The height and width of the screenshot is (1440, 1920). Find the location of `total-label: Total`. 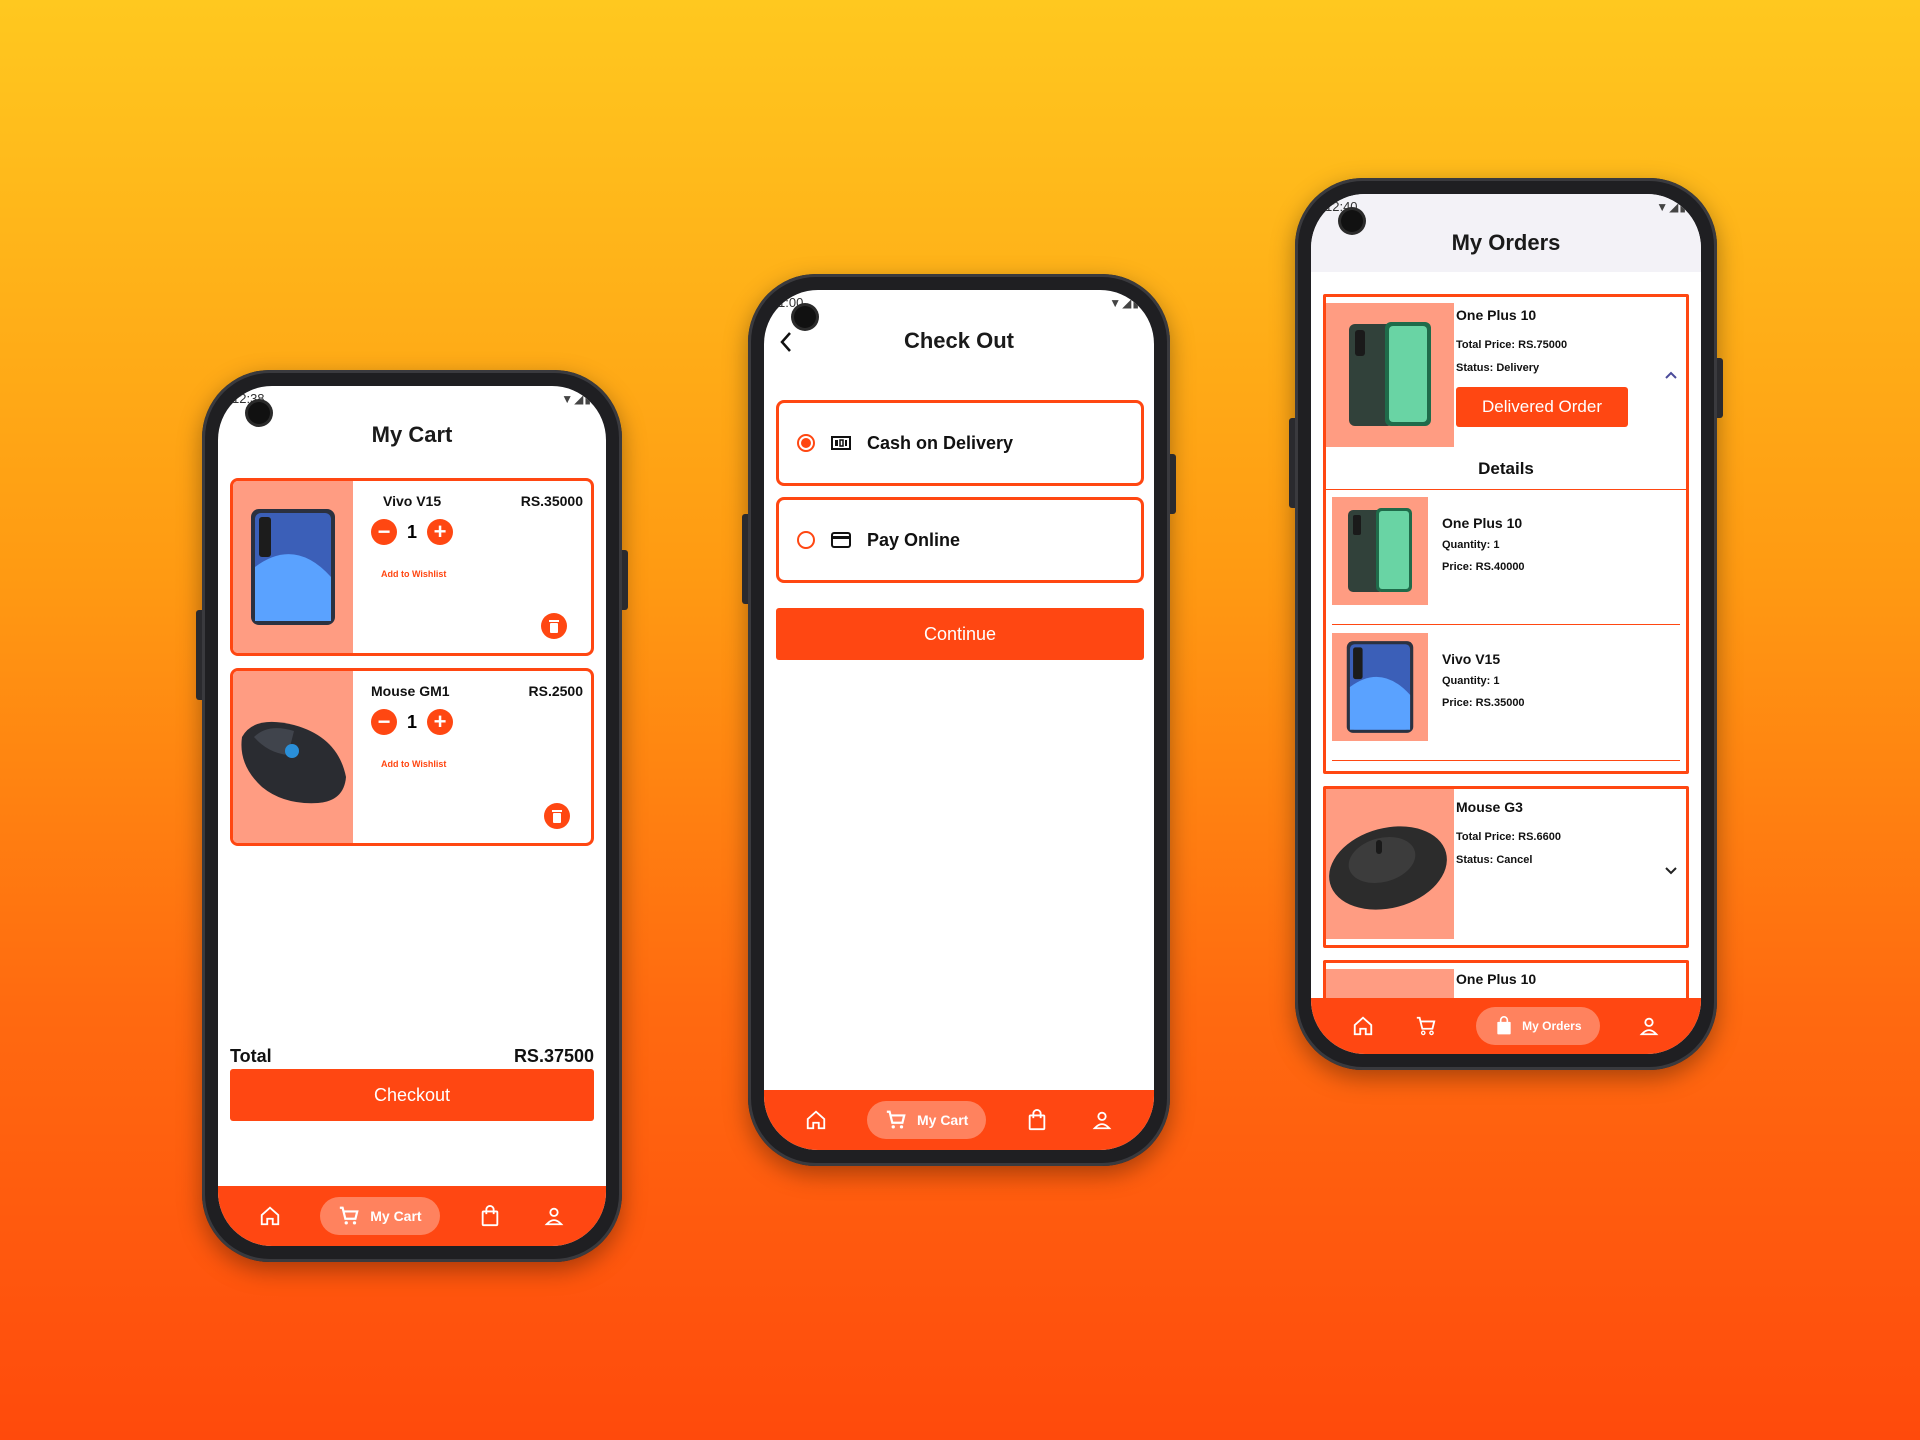

total-label: Total is located at coordinates (251, 1056).